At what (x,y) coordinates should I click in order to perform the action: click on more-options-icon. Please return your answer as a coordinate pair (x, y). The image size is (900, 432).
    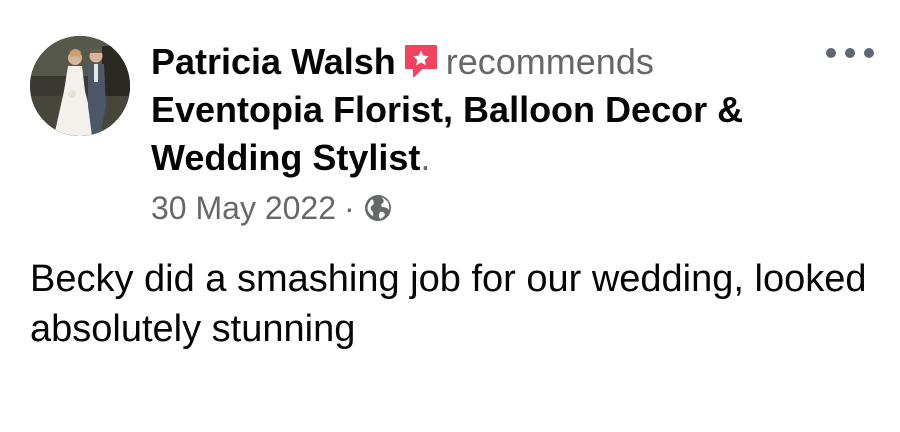
    Looking at the image, I should click on (850, 53).